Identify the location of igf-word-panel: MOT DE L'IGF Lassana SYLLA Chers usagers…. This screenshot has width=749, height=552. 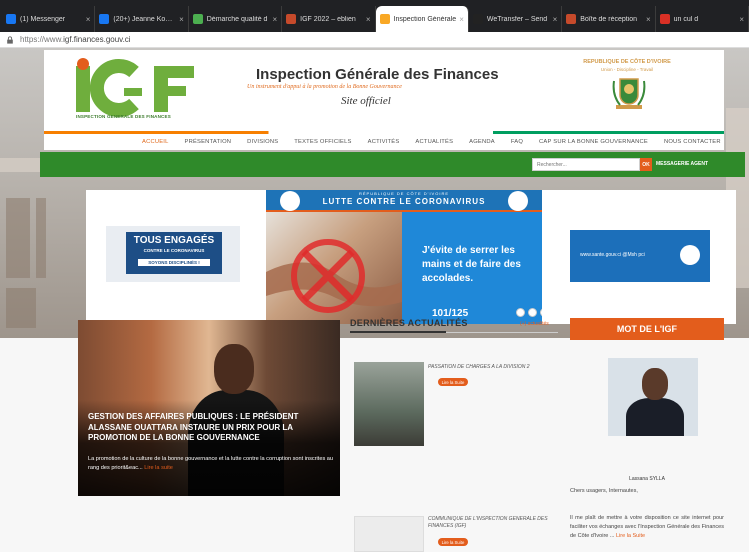
(647, 435).